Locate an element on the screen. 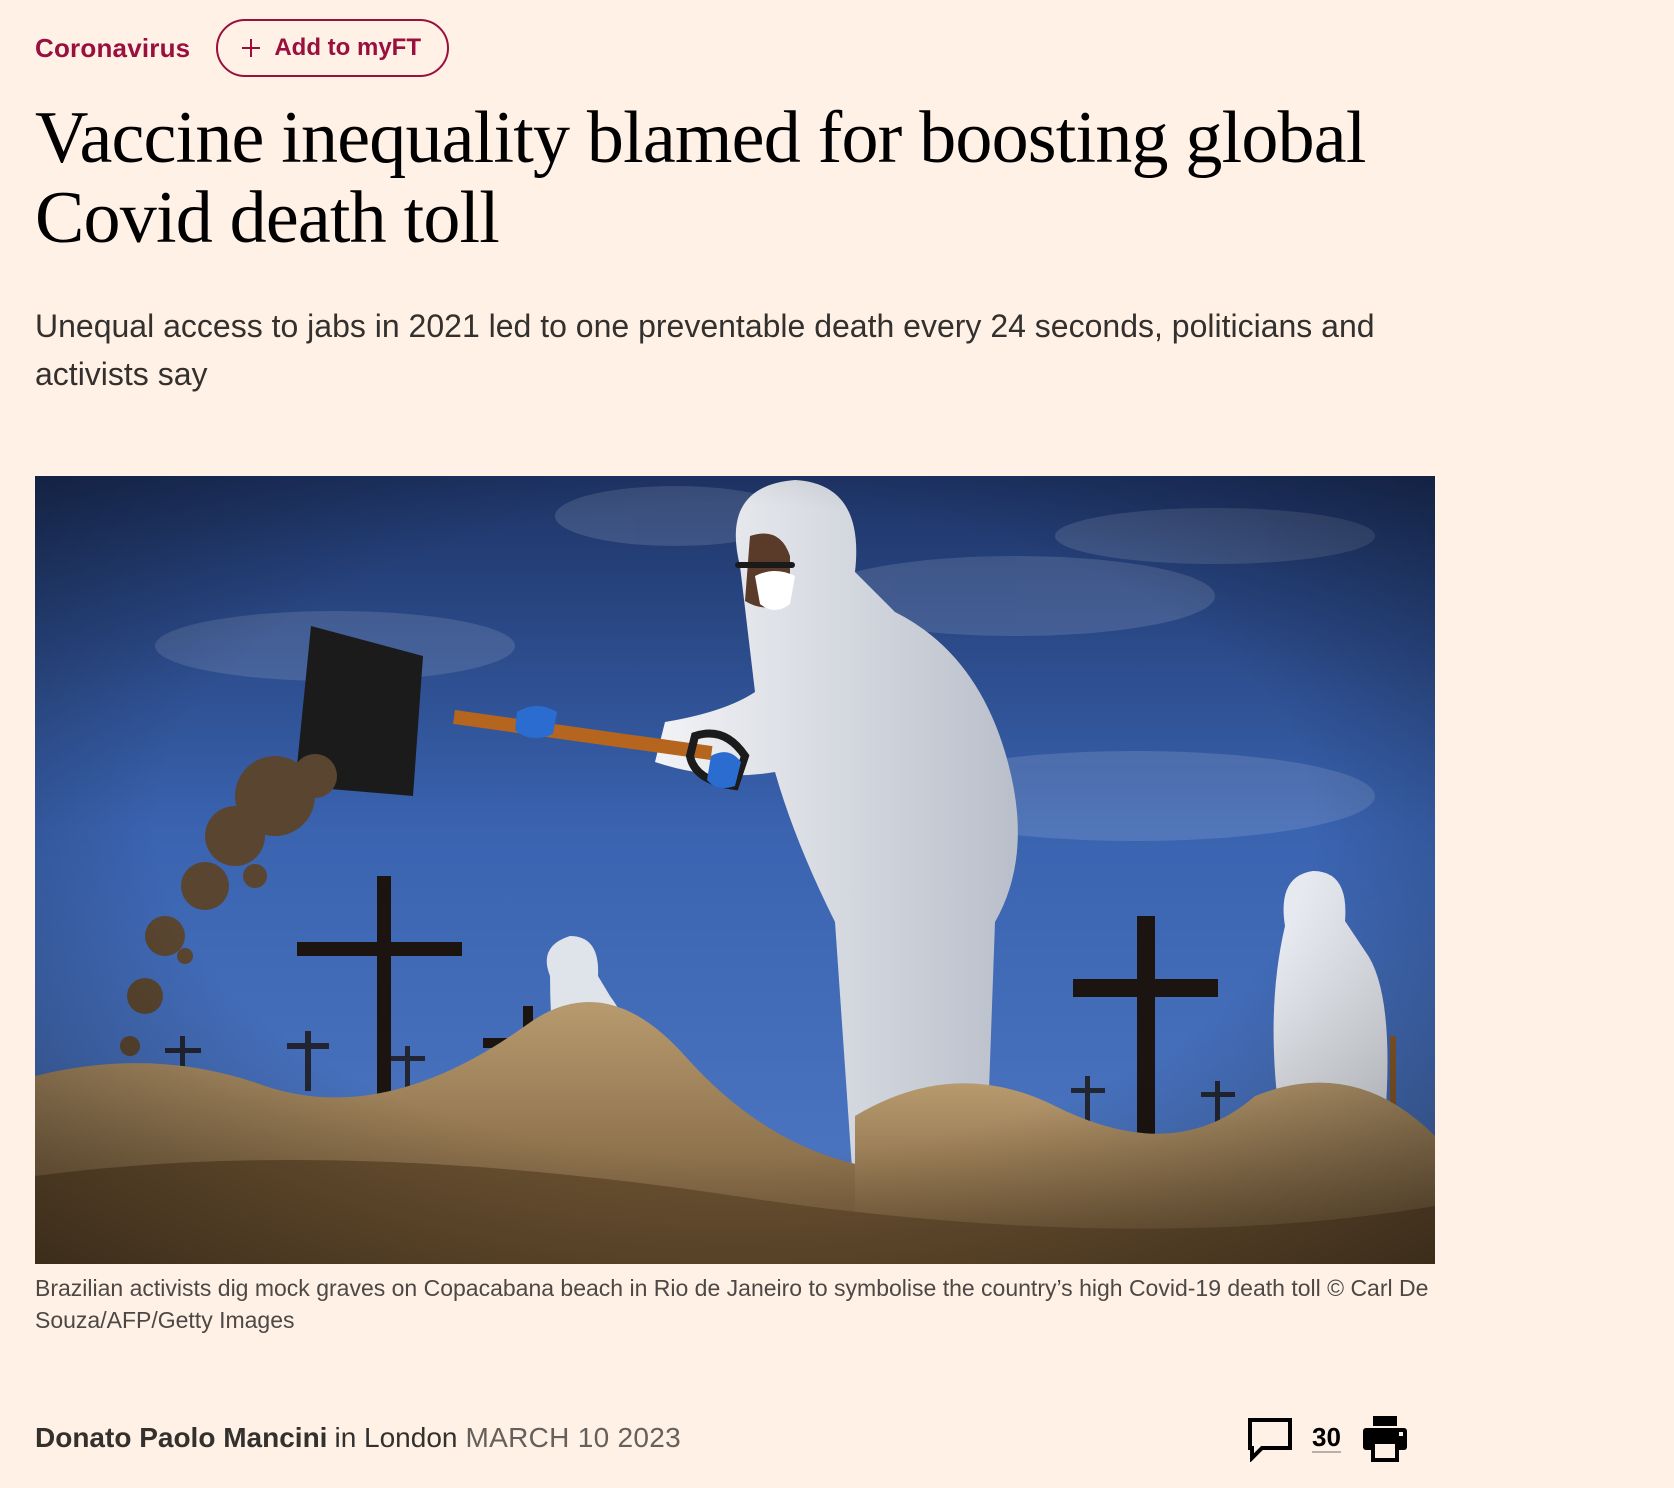  article-tools: 30 is located at coordinates (1327, 1438).